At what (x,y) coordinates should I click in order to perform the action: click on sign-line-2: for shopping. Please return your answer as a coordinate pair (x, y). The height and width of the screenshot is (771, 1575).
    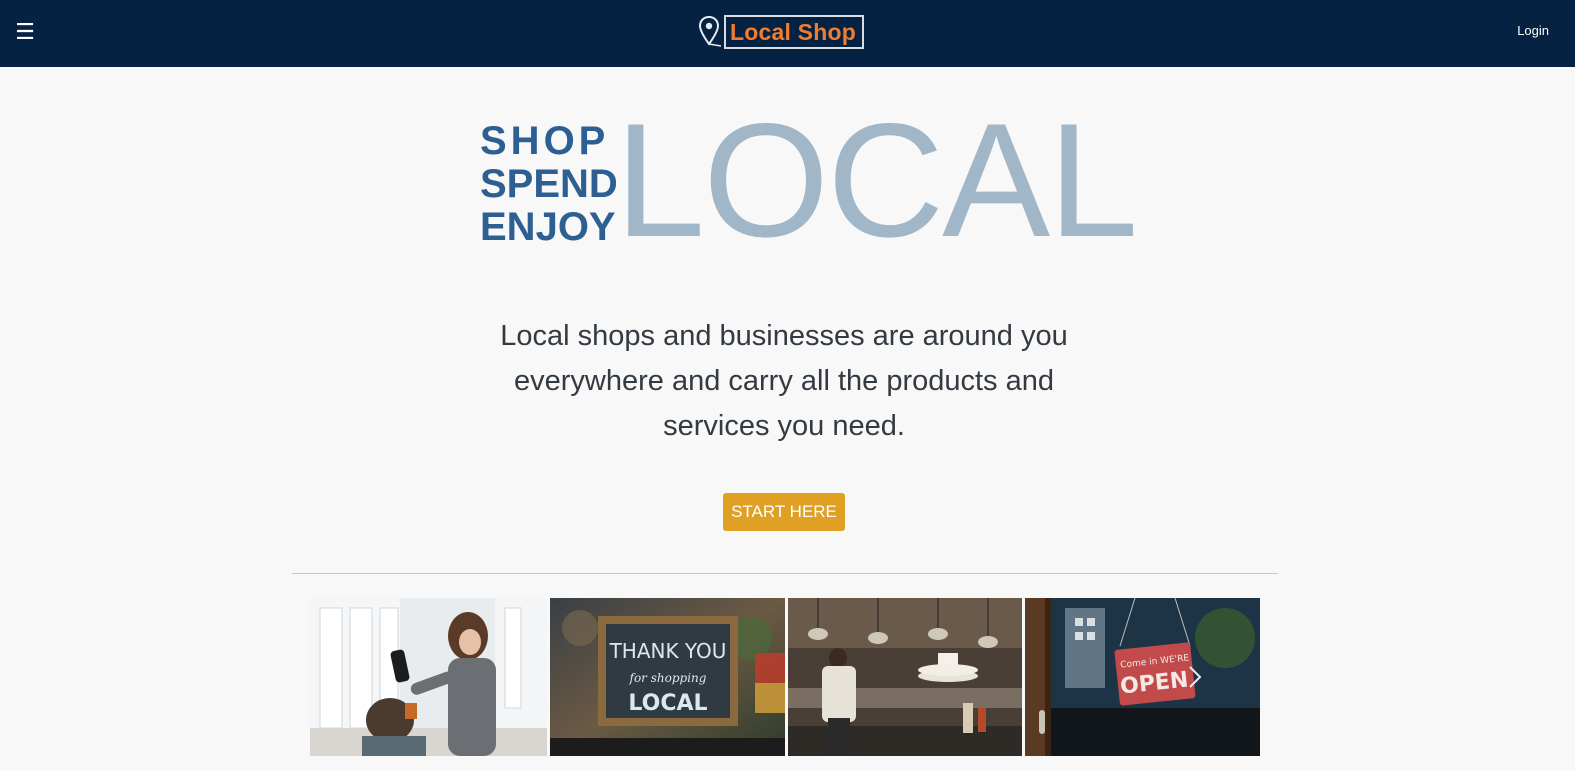
    Looking at the image, I should click on (668, 678).